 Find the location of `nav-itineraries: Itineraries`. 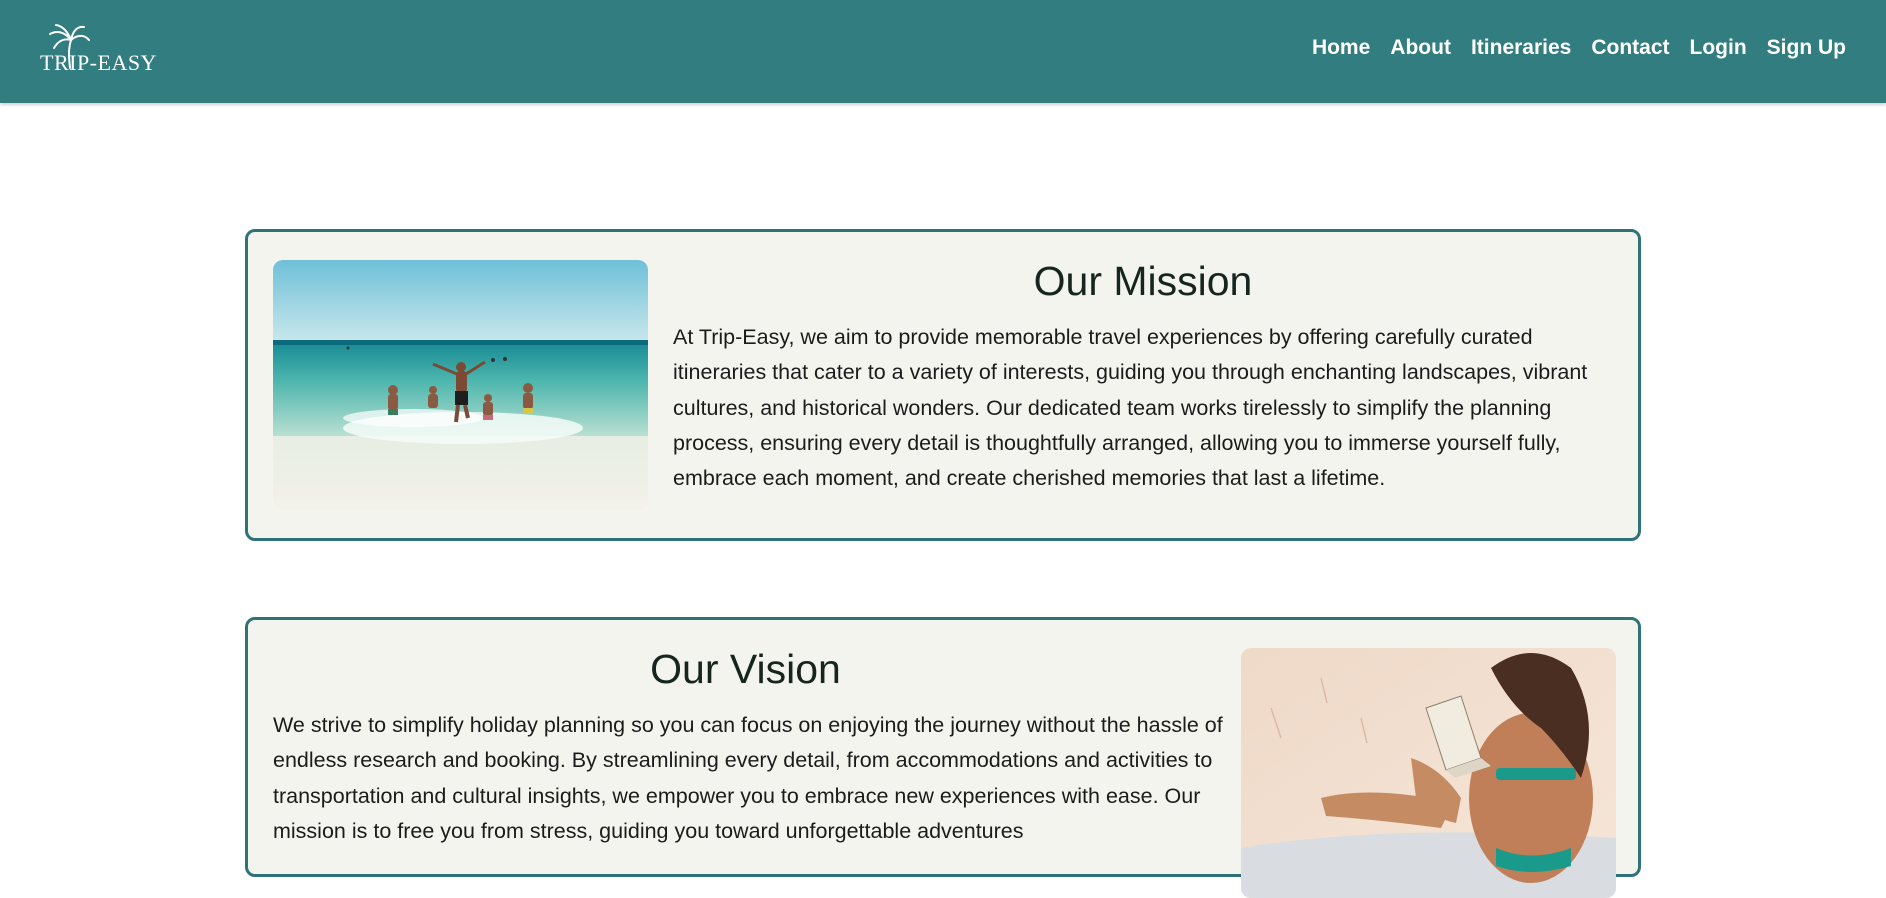

nav-itineraries: Itineraries is located at coordinates (1521, 48).